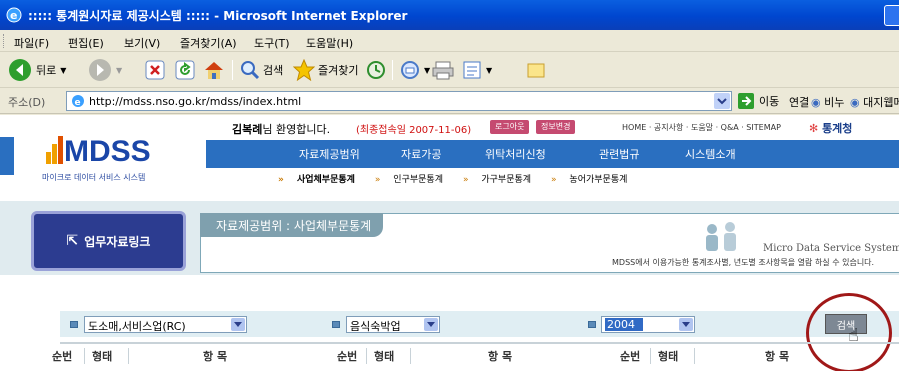 Image resolution: width=899 pixels, height=371 pixels. I want to click on subnav-farm-label: 농어가부문통계, so click(598, 179).